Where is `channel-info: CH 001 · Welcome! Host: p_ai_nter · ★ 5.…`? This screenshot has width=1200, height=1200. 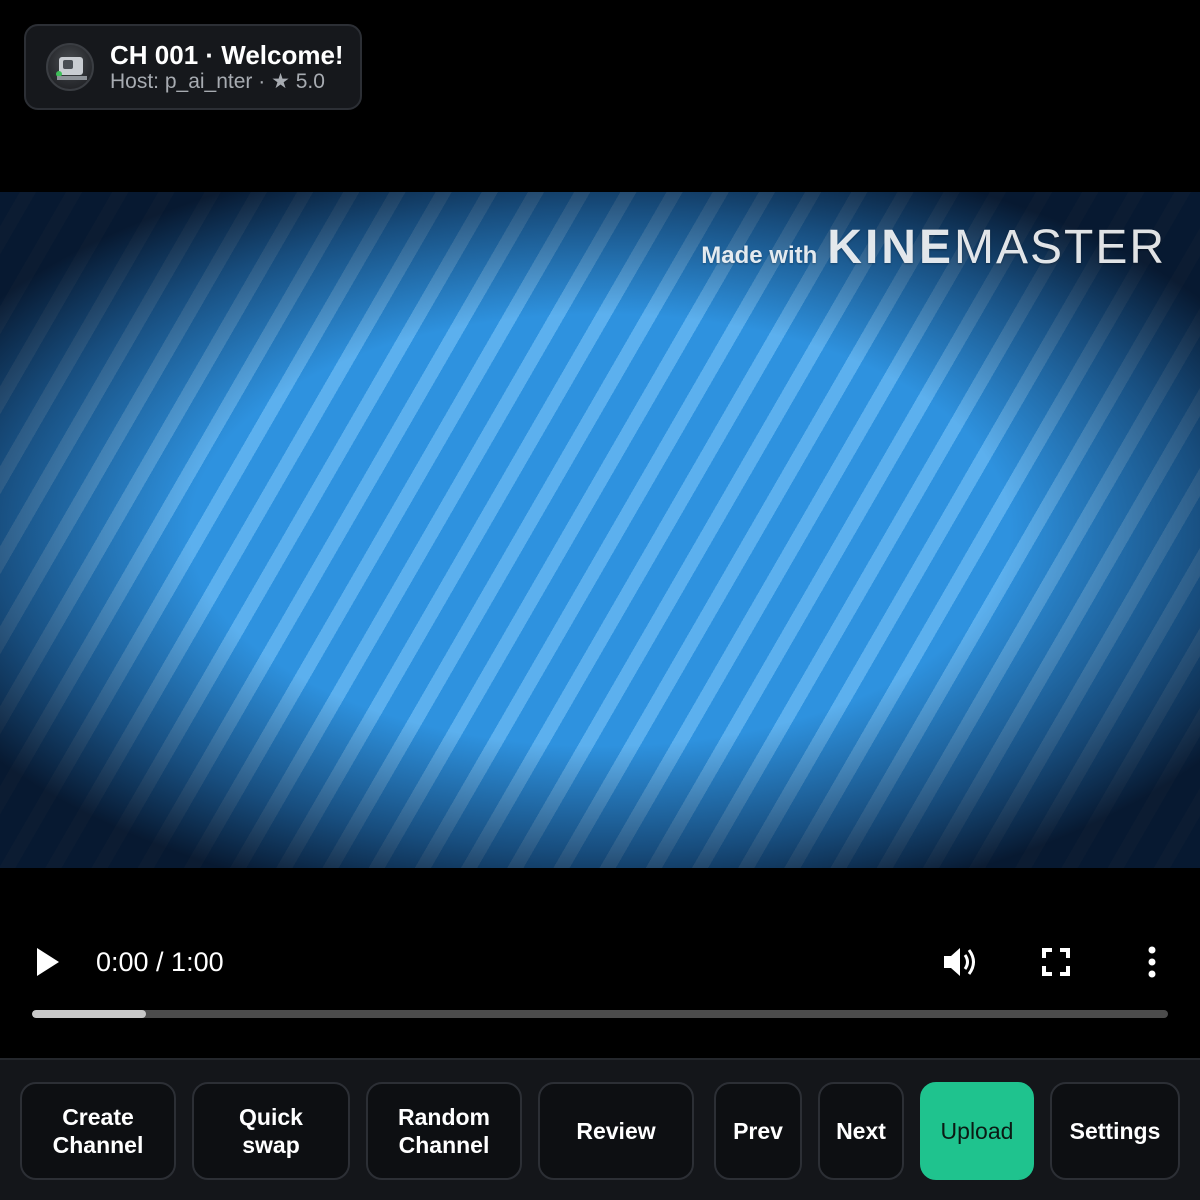
channel-info: CH 001 · Welcome! Host: p_ai_nter · ★ 5.… is located at coordinates (227, 67).